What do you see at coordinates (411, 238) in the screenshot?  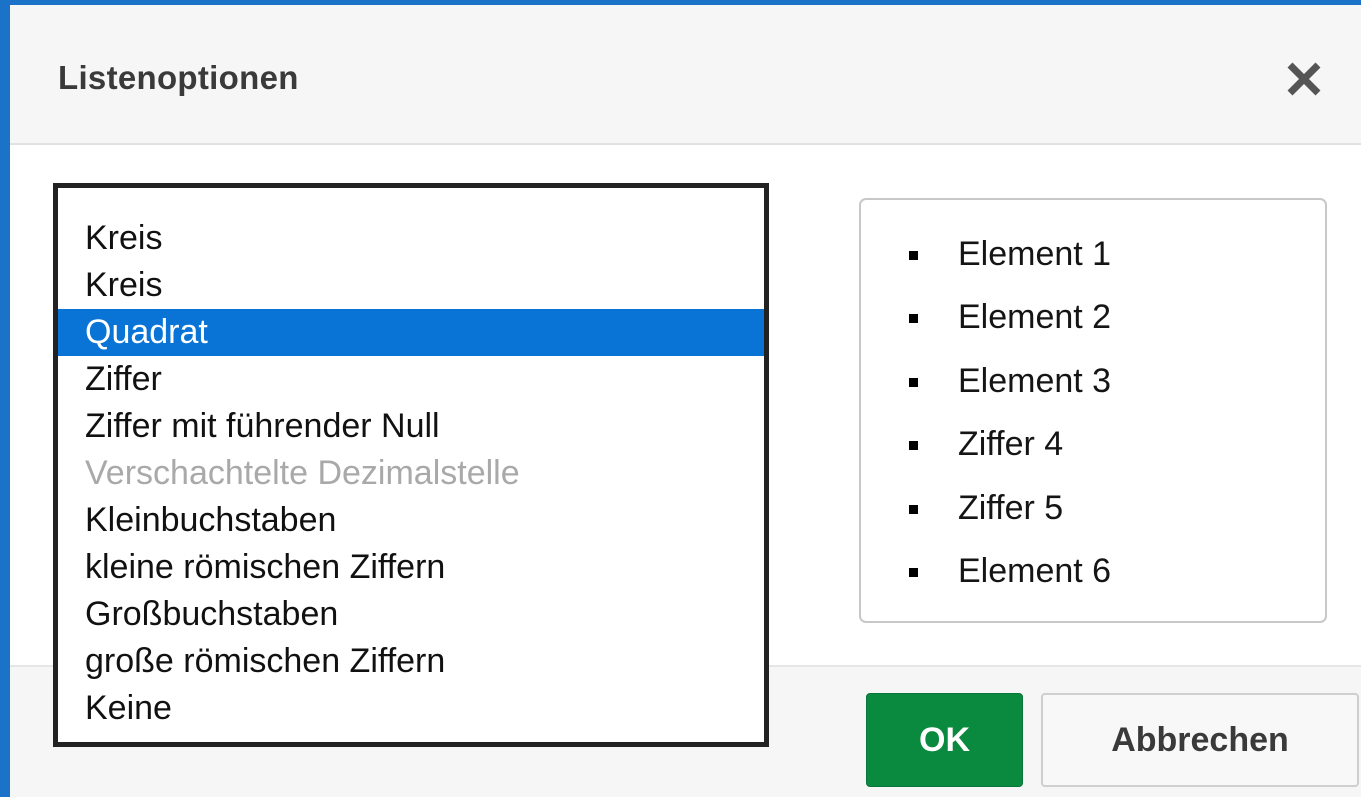 I see `list-option-kreis: Kreis` at bounding box center [411, 238].